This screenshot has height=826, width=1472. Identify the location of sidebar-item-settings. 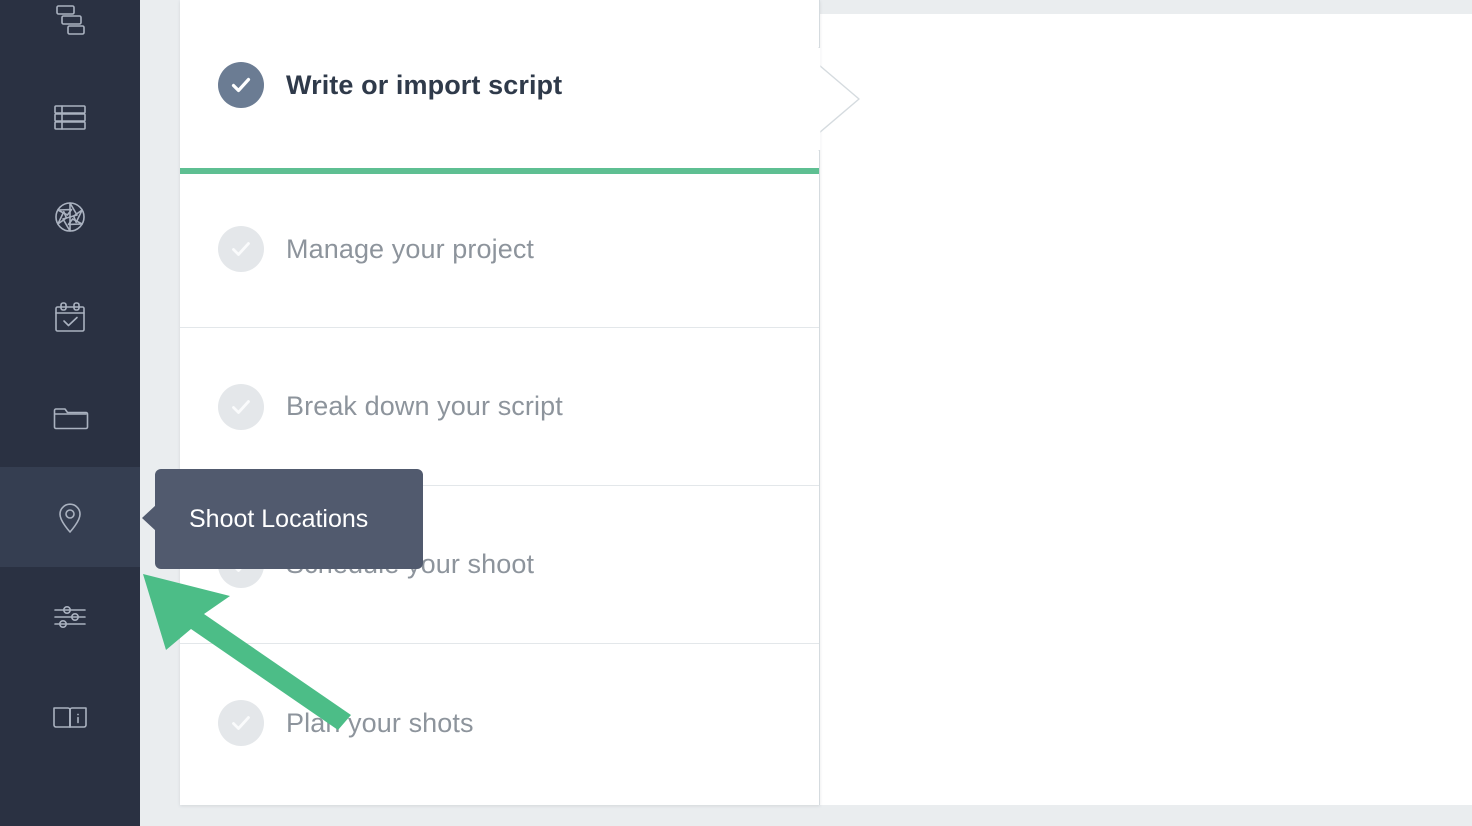
(70, 617).